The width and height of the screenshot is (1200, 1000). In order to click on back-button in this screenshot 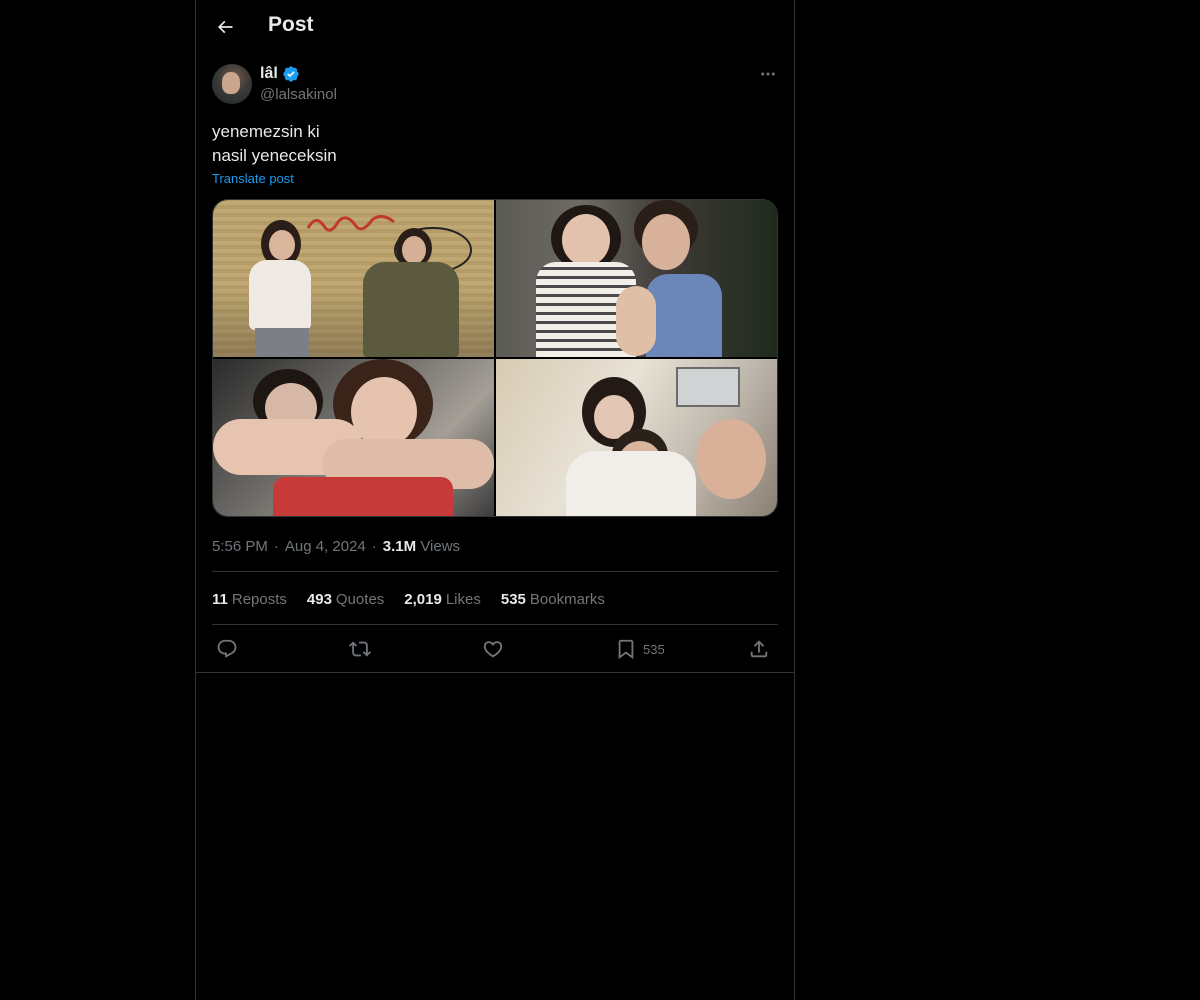, I will do `click(225, 27)`.